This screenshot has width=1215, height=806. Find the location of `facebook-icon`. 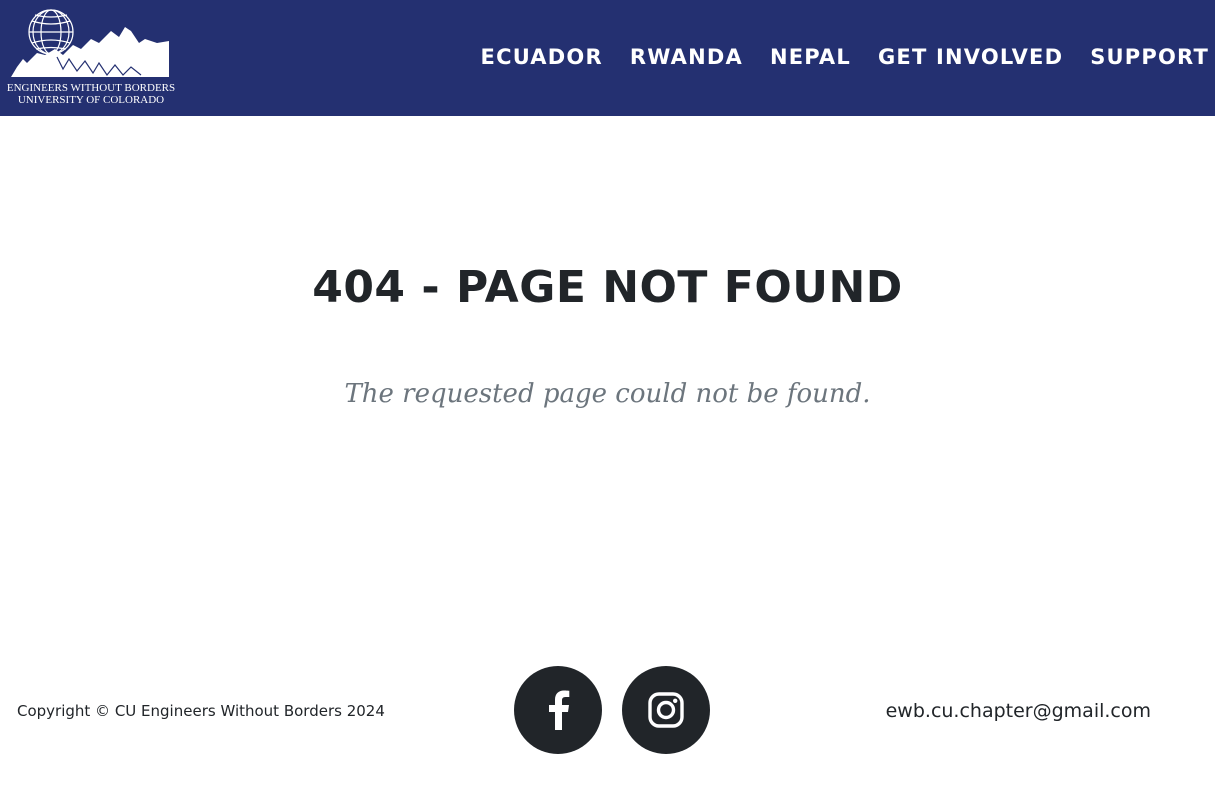

facebook-icon is located at coordinates (559, 710).